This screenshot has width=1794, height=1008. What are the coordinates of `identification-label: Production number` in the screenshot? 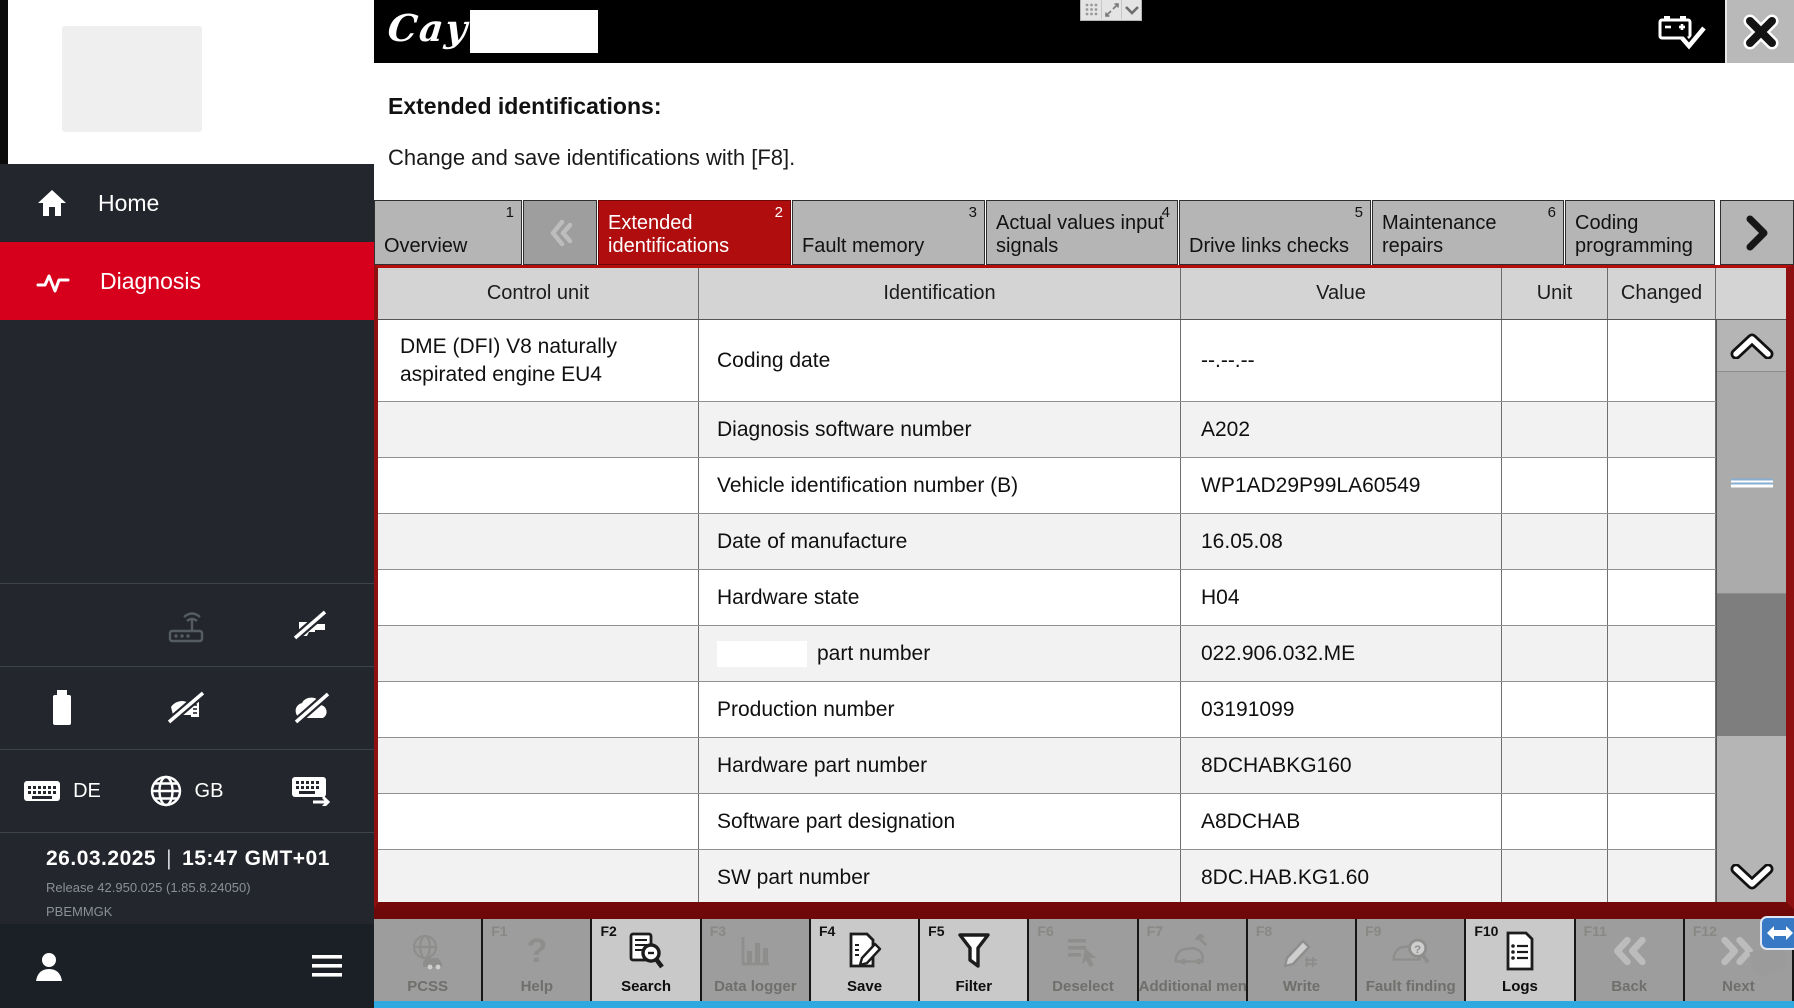 It's located at (806, 709).